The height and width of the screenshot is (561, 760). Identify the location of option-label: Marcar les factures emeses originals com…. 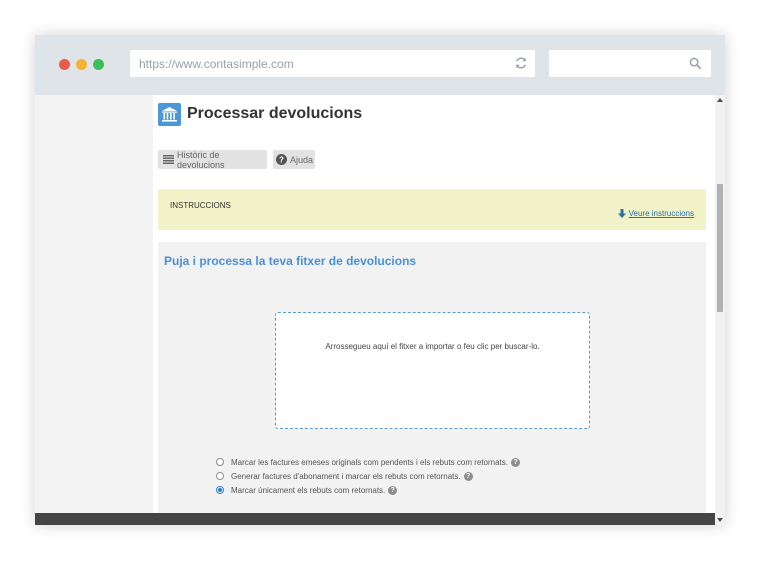
(370, 462).